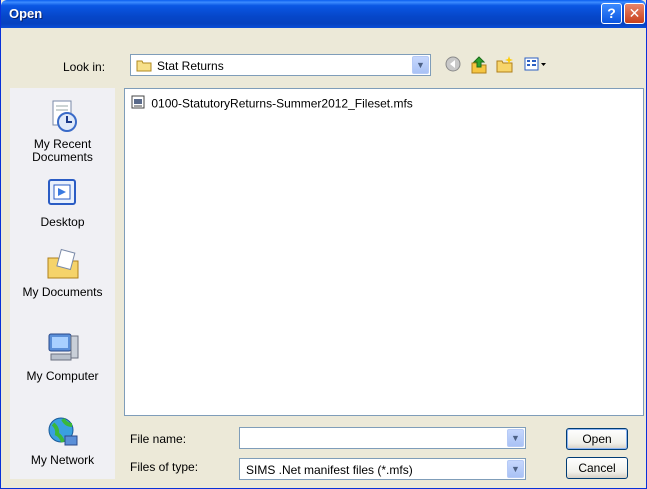 Image resolution: width=647 pixels, height=489 pixels. Describe the element at coordinates (63, 432) in the screenshot. I see `my-network-icon` at that location.